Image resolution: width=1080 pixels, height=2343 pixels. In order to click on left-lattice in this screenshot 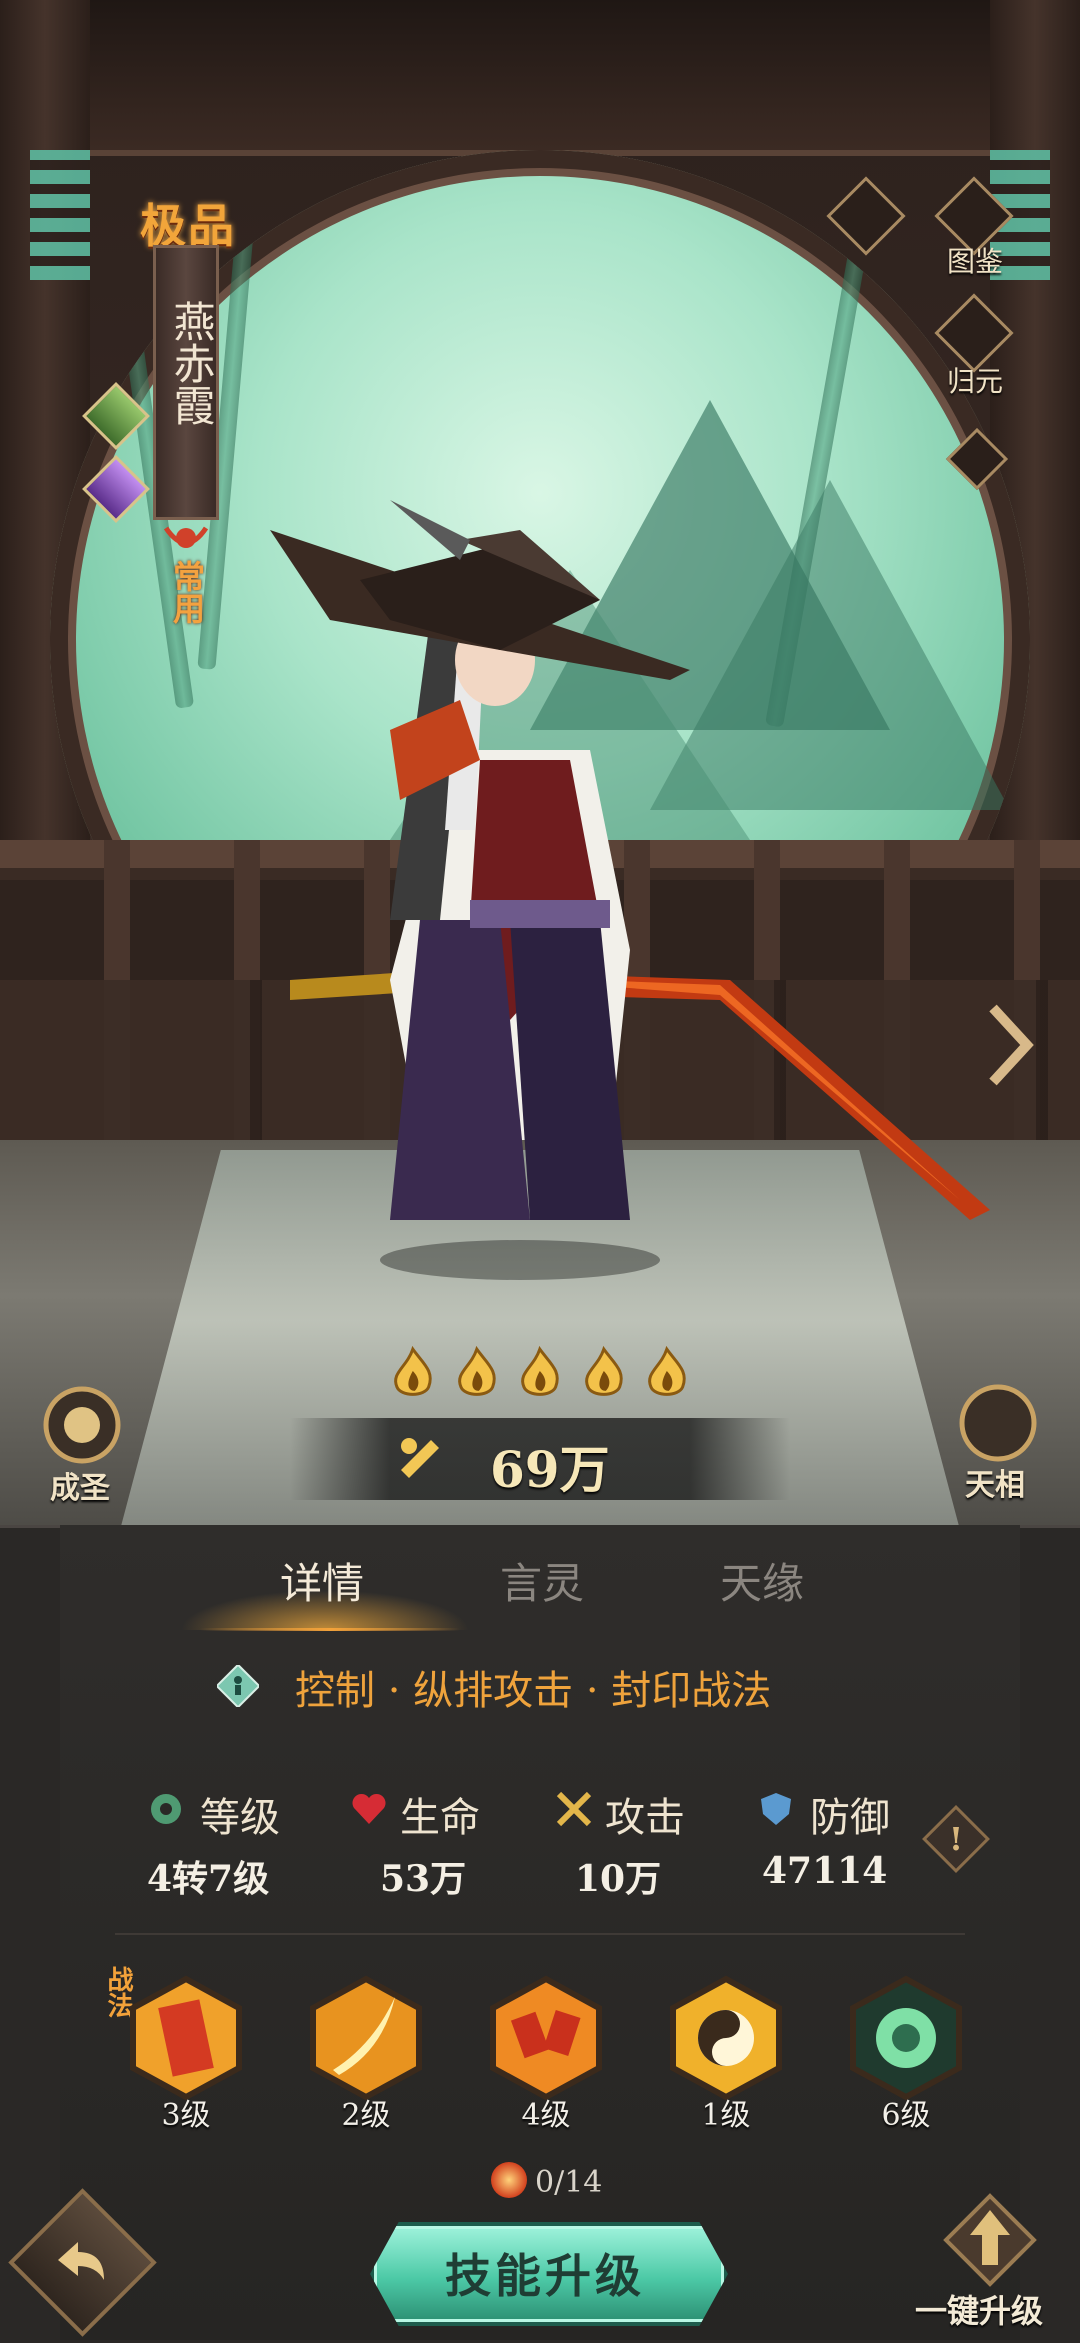, I will do `click(60, 215)`.